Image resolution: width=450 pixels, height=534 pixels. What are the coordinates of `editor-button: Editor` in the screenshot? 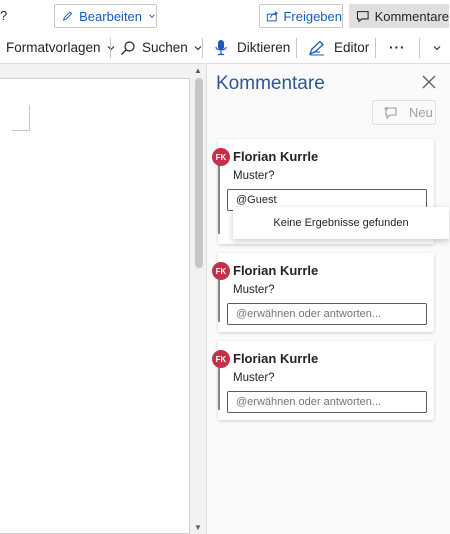 It's located at (338, 47).